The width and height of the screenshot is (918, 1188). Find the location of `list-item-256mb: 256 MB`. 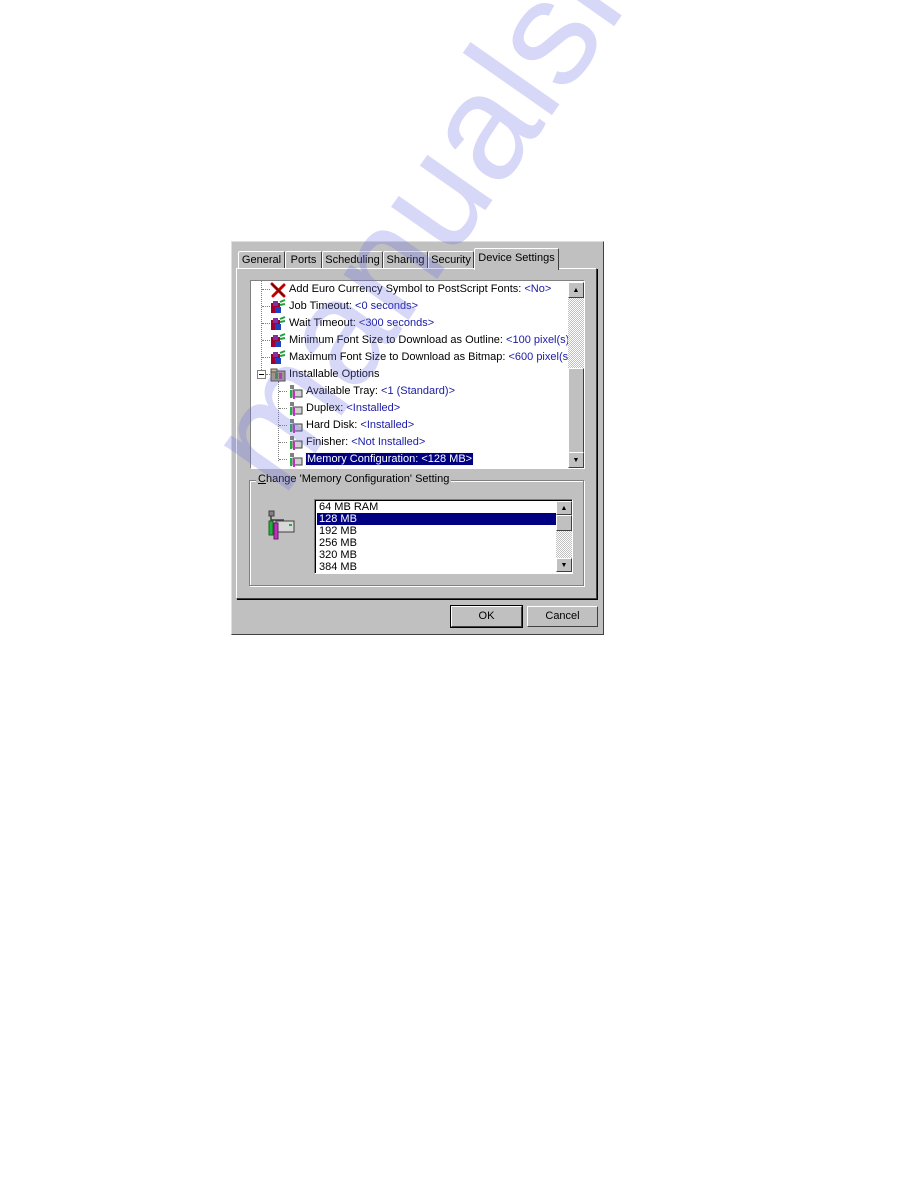

list-item-256mb: 256 MB is located at coordinates (437, 543).